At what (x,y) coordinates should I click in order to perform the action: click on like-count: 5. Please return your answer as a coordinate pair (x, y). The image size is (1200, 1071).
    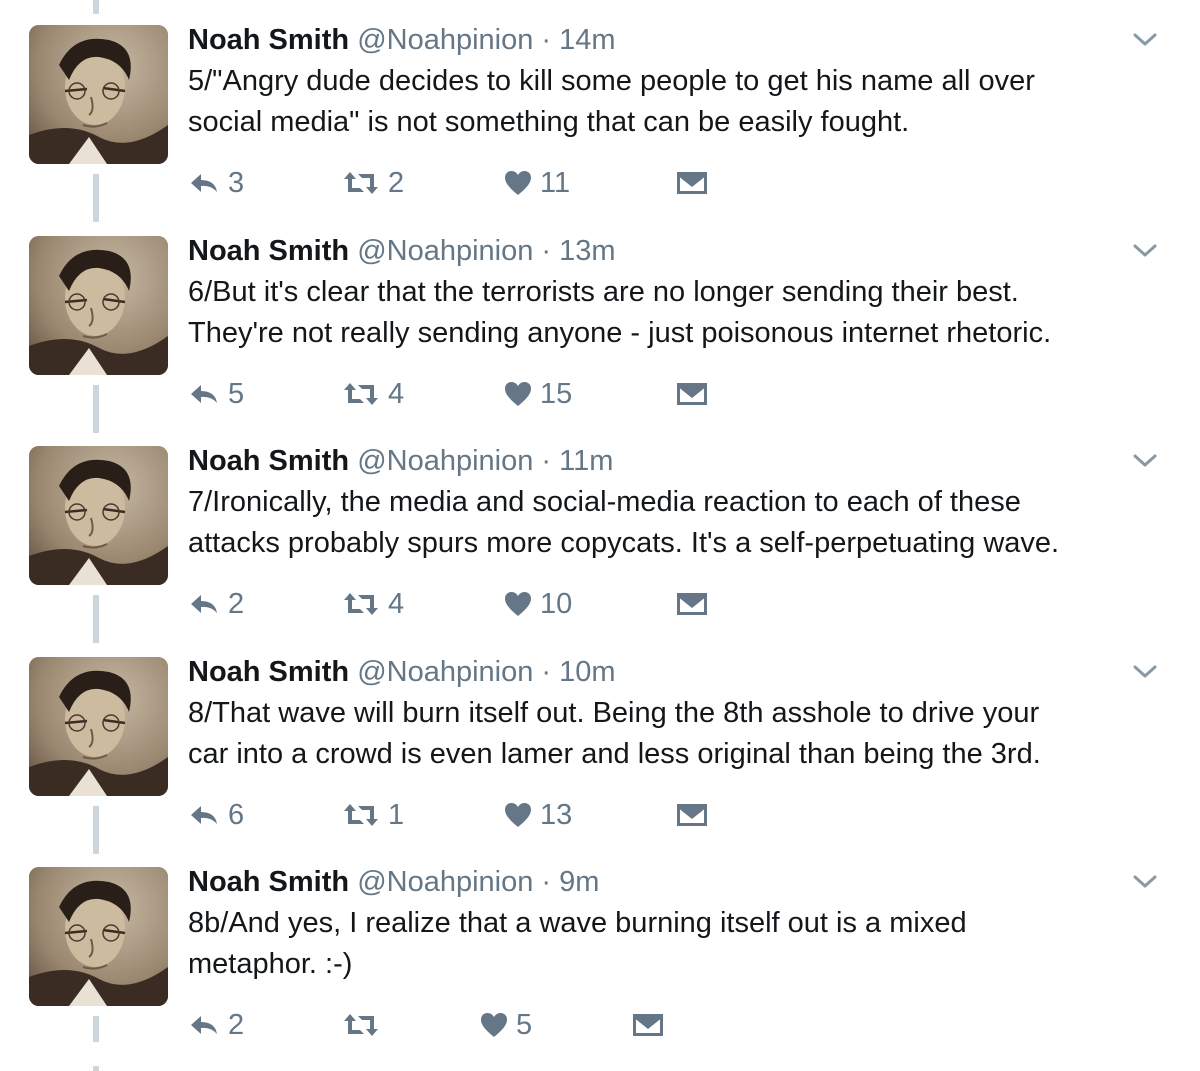
    Looking at the image, I should click on (524, 1025).